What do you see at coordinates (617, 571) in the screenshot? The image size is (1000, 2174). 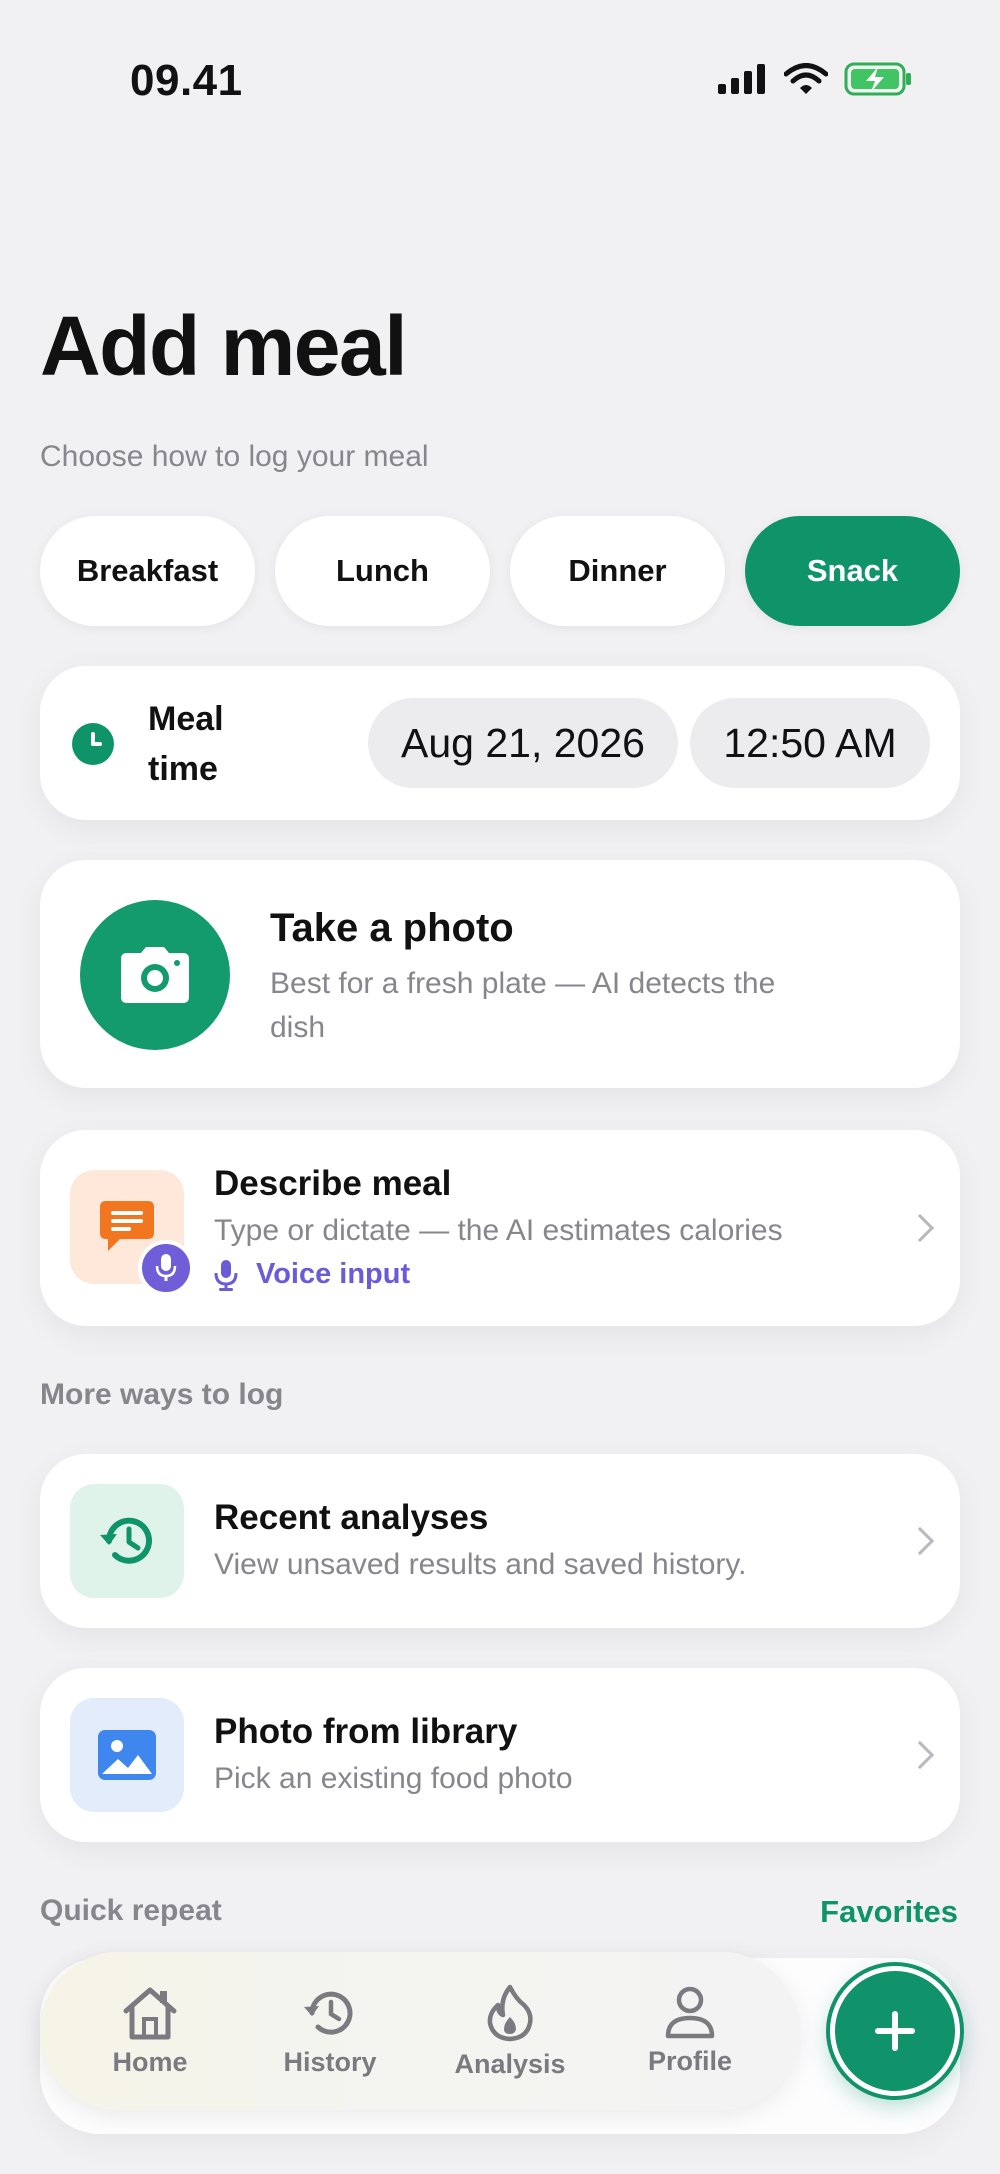 I see `chip-dinner: Dinner` at bounding box center [617, 571].